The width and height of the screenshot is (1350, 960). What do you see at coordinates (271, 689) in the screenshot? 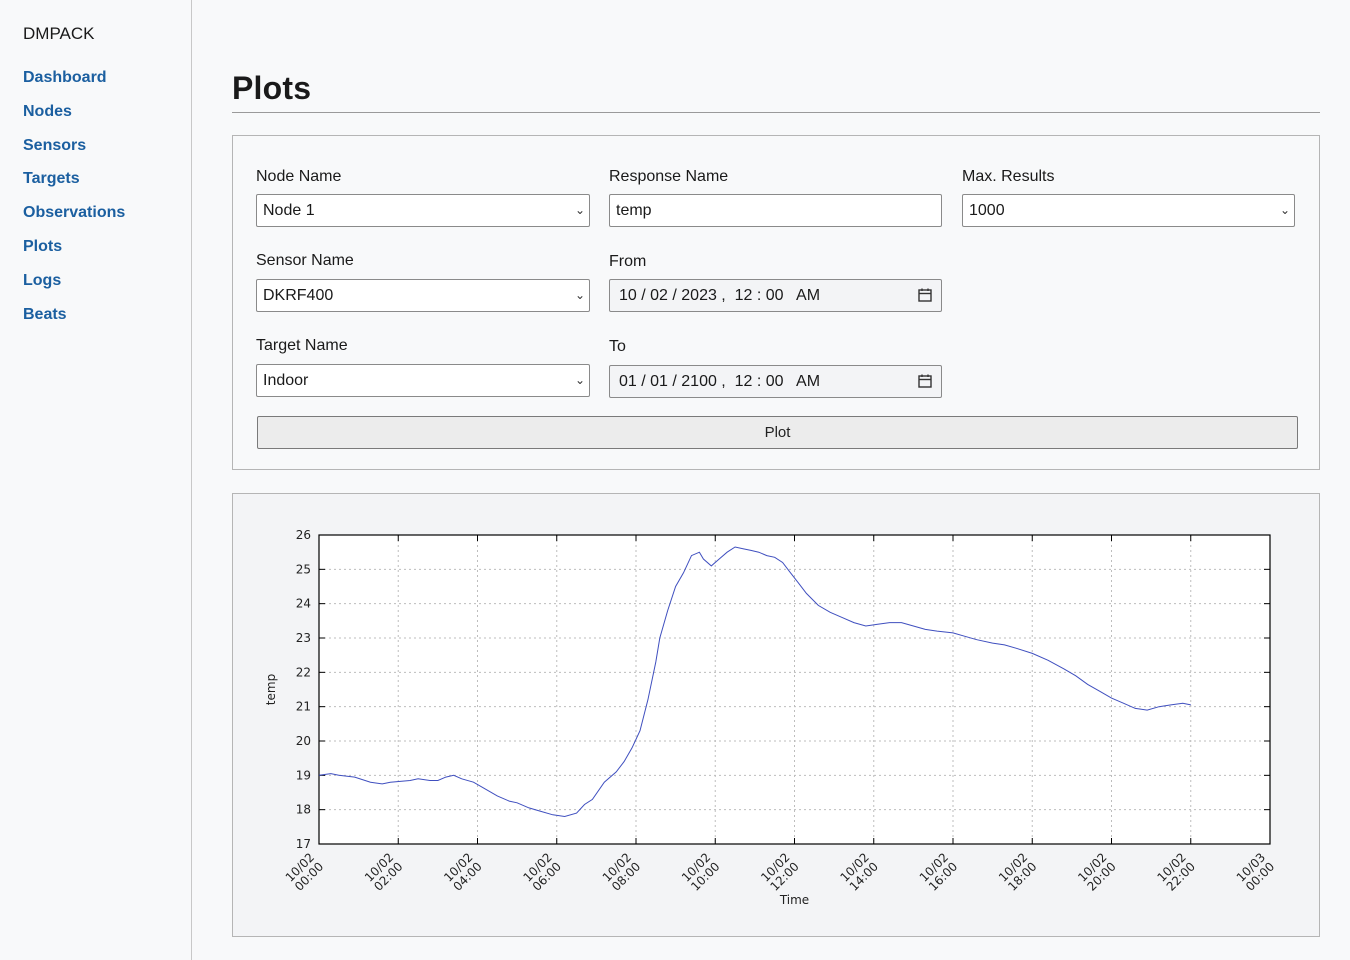
I see `y-axis-label: temp` at bounding box center [271, 689].